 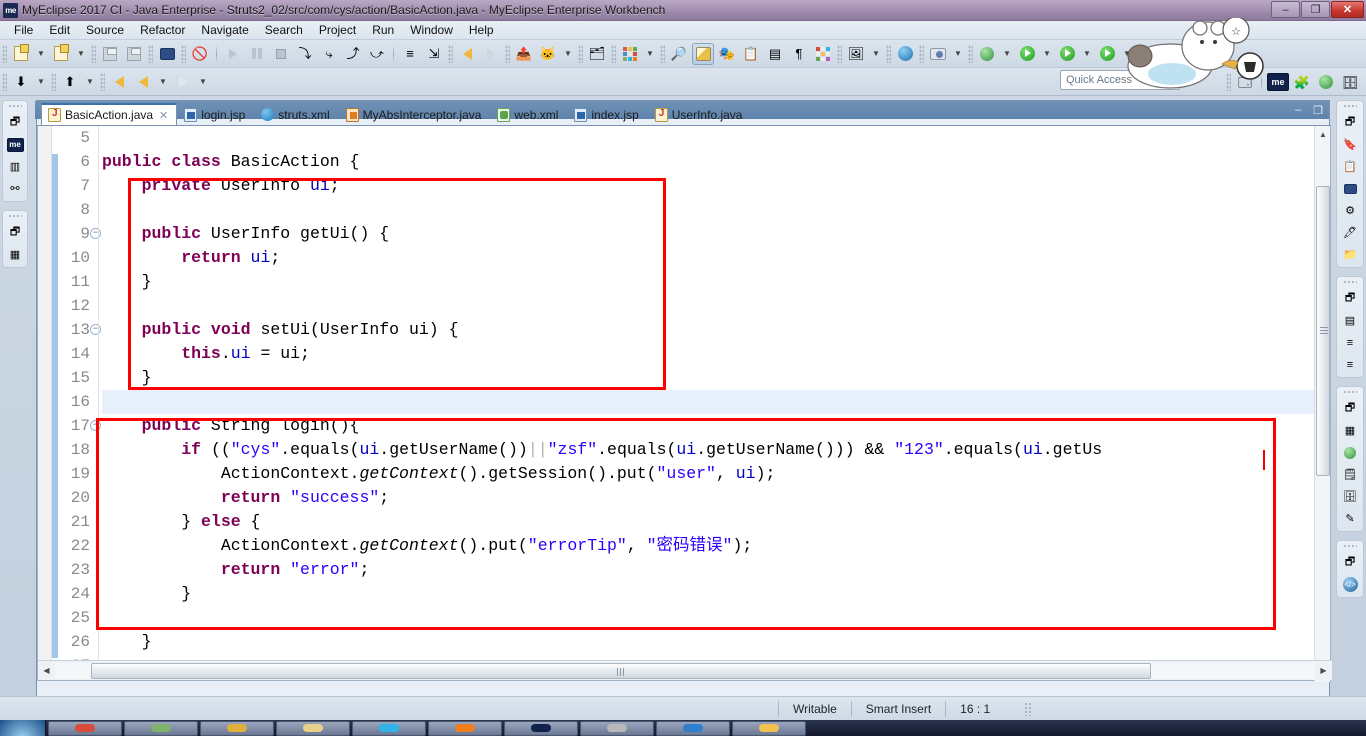 I want to click on tomcat-dropdown-arrow: ▼, so click(x=568, y=54).